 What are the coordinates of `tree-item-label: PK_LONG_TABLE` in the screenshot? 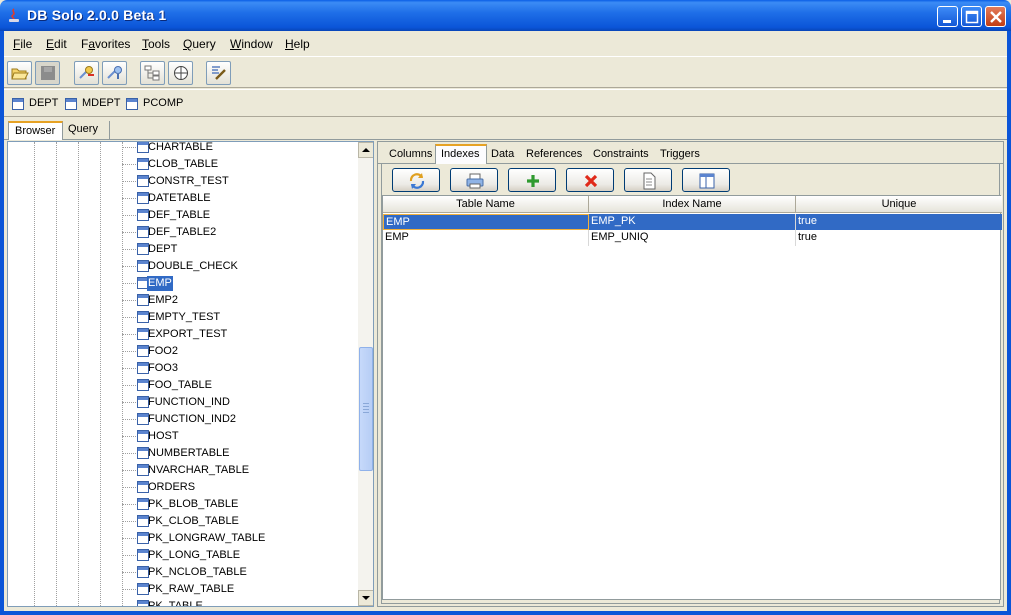 It's located at (194, 555).